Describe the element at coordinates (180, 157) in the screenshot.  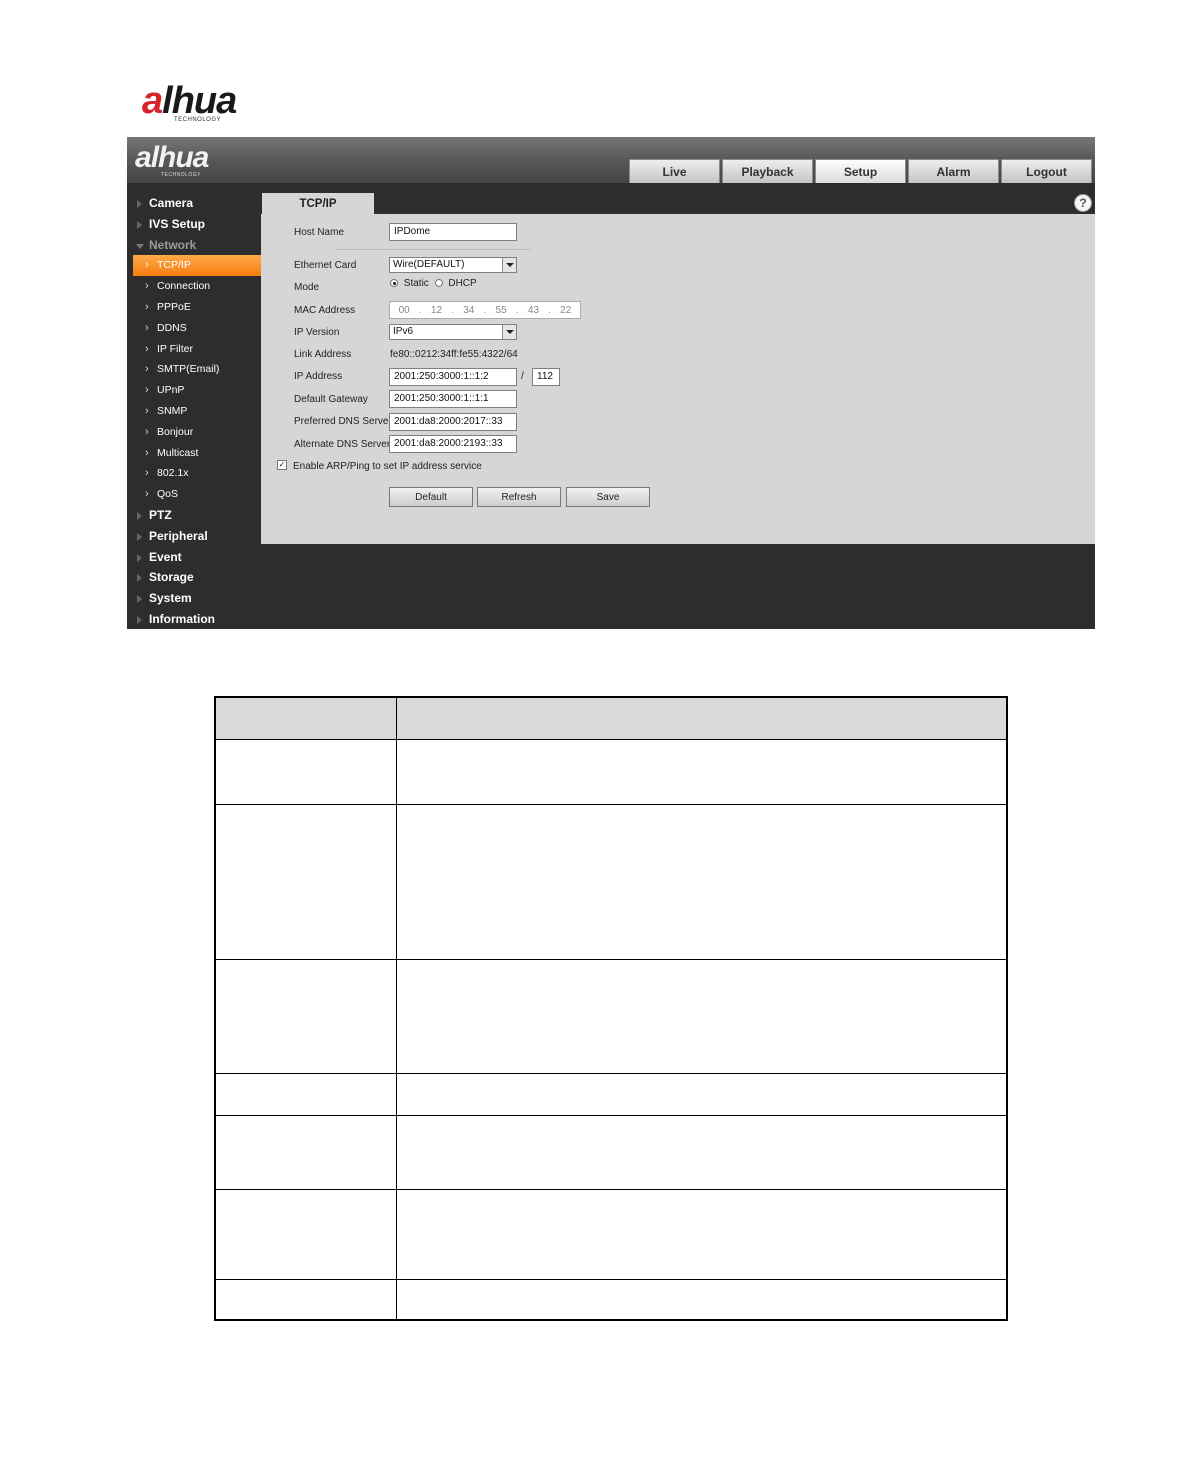
I see `app-logo-text: lhua` at that location.